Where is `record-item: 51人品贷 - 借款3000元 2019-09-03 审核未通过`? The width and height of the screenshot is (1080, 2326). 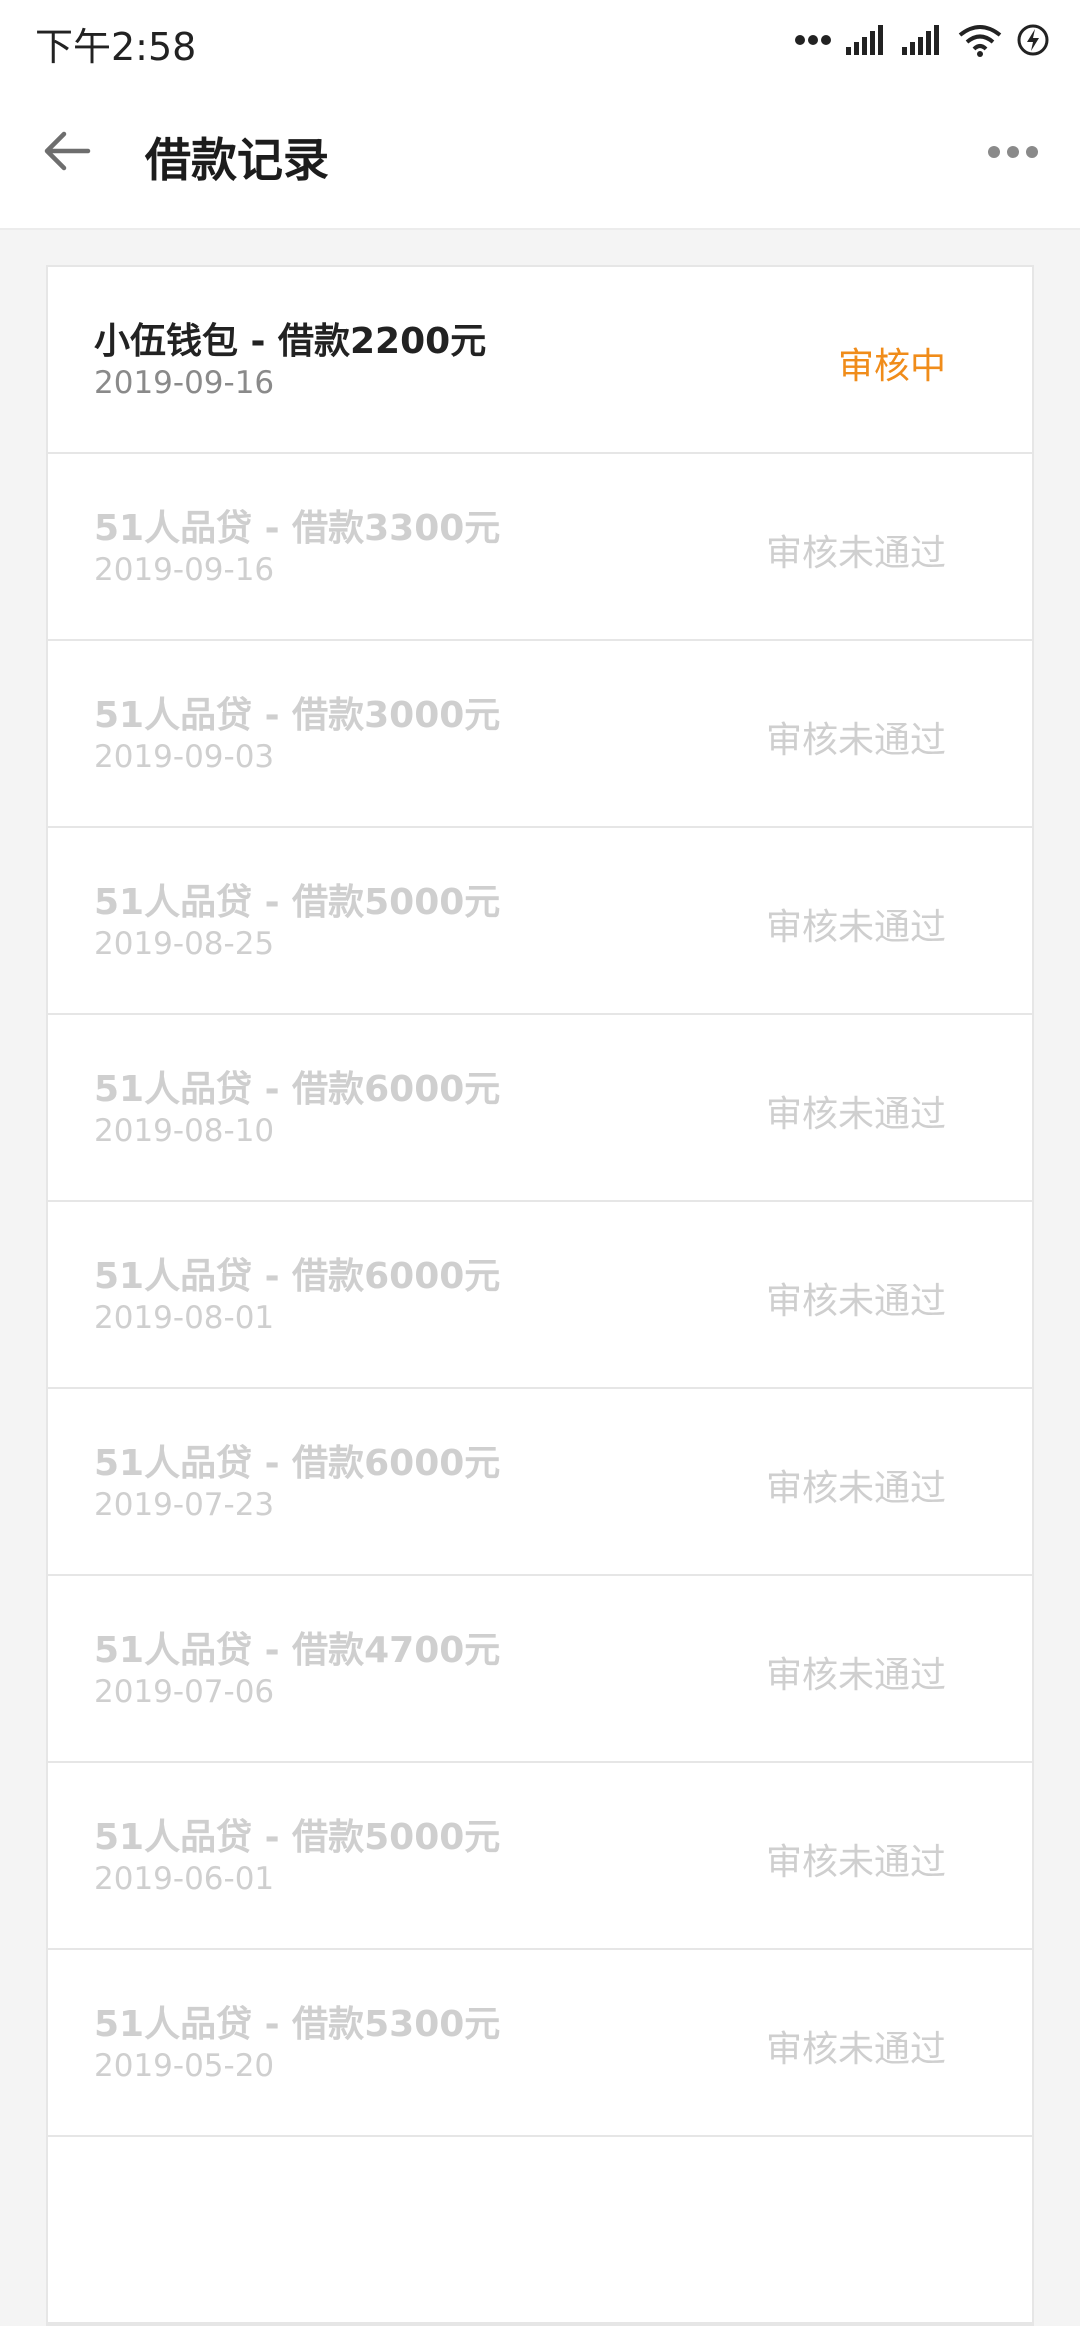
record-item: 51人品贷 - 借款3000元 2019-09-03 审核未通过 is located at coordinates (540, 734).